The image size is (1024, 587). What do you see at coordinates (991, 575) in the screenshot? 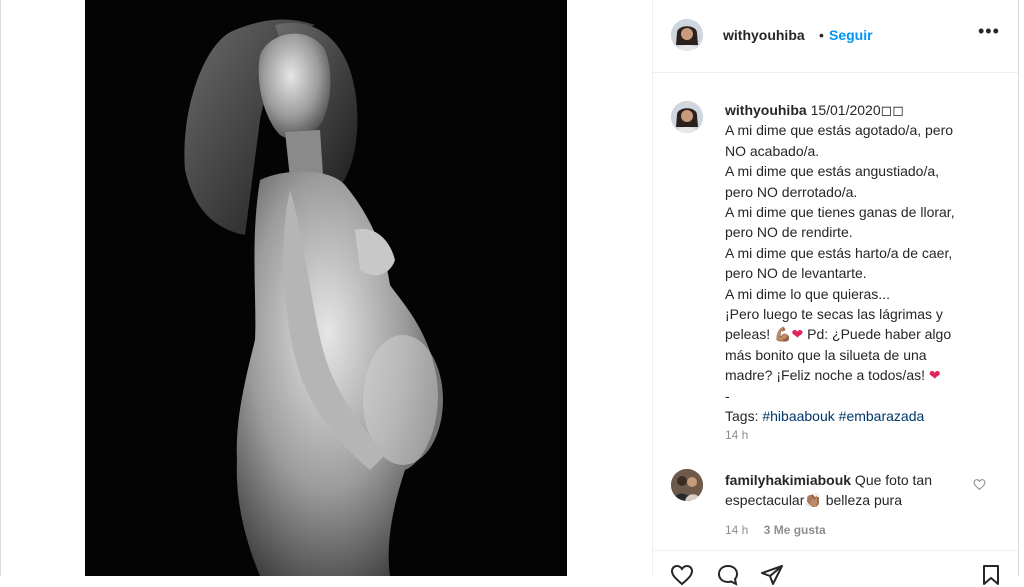
I see `save-bookmark-icon` at bounding box center [991, 575].